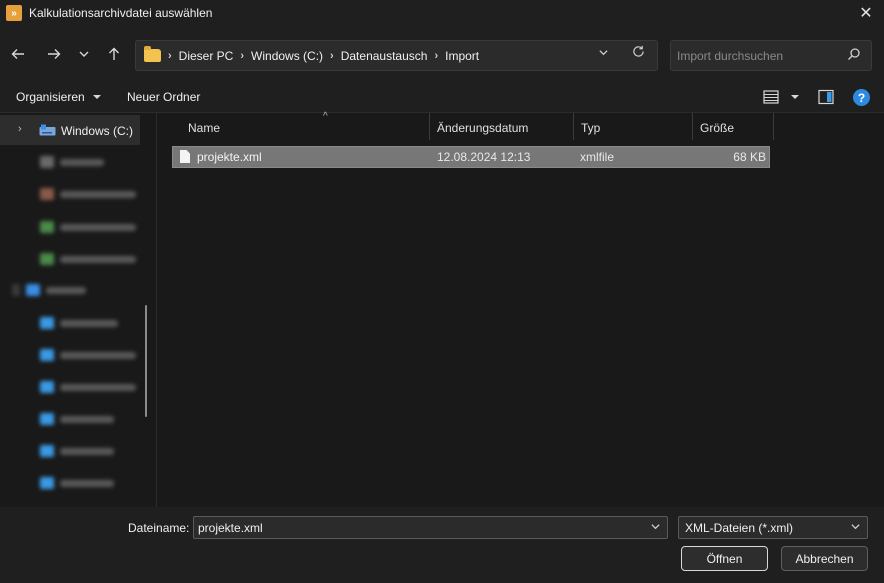  What do you see at coordinates (418, 528) in the screenshot?
I see `filename-input` at bounding box center [418, 528].